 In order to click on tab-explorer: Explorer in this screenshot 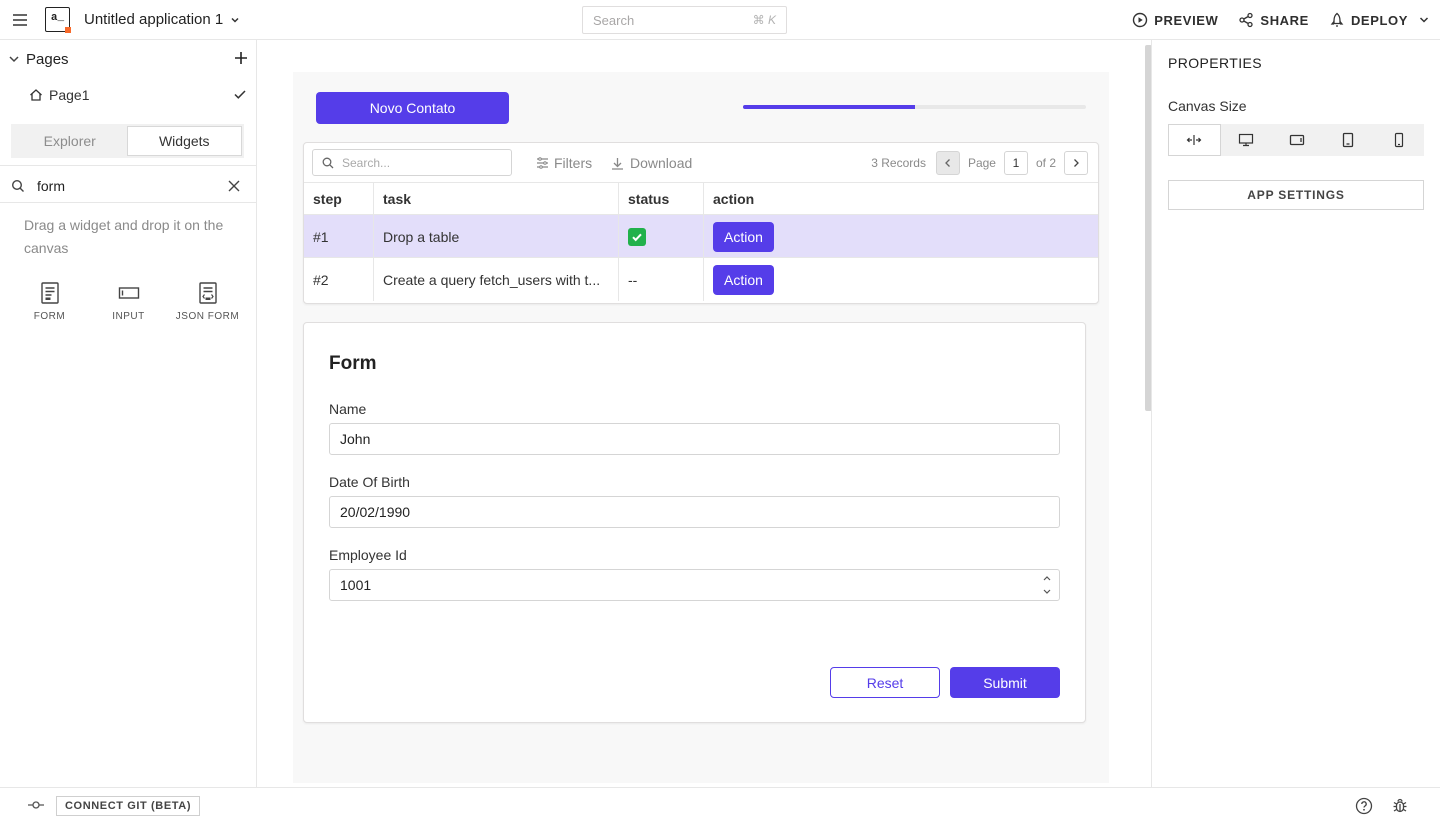, I will do `click(70, 141)`.